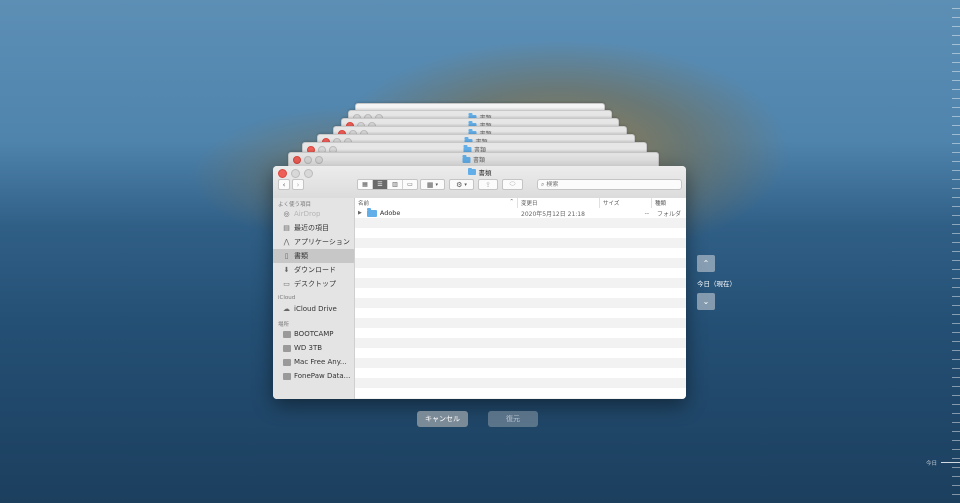 The height and width of the screenshot is (503, 960). Describe the element at coordinates (313, 256) in the screenshot. I see `sidebar-item-documents: ▯ 書類` at that location.